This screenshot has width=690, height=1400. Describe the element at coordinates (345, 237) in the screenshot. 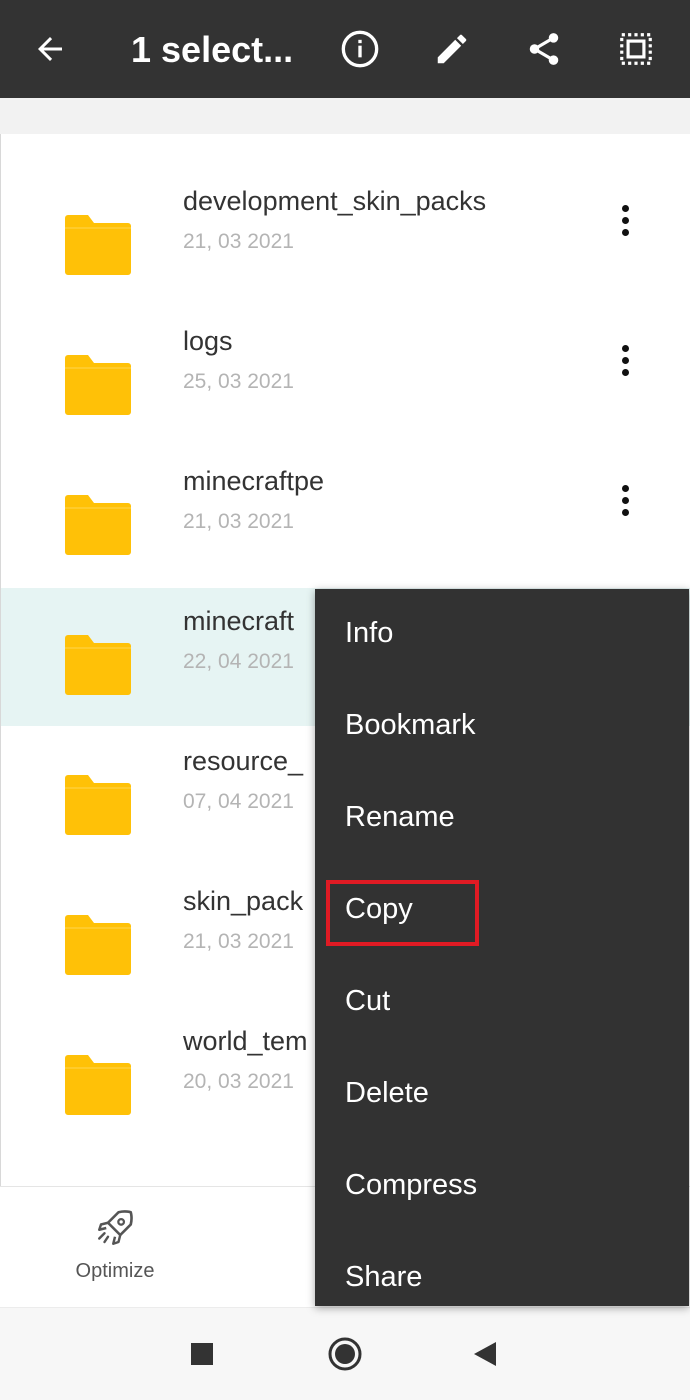

I see `file-row: development_skin_packs 21, 03 2021` at that location.